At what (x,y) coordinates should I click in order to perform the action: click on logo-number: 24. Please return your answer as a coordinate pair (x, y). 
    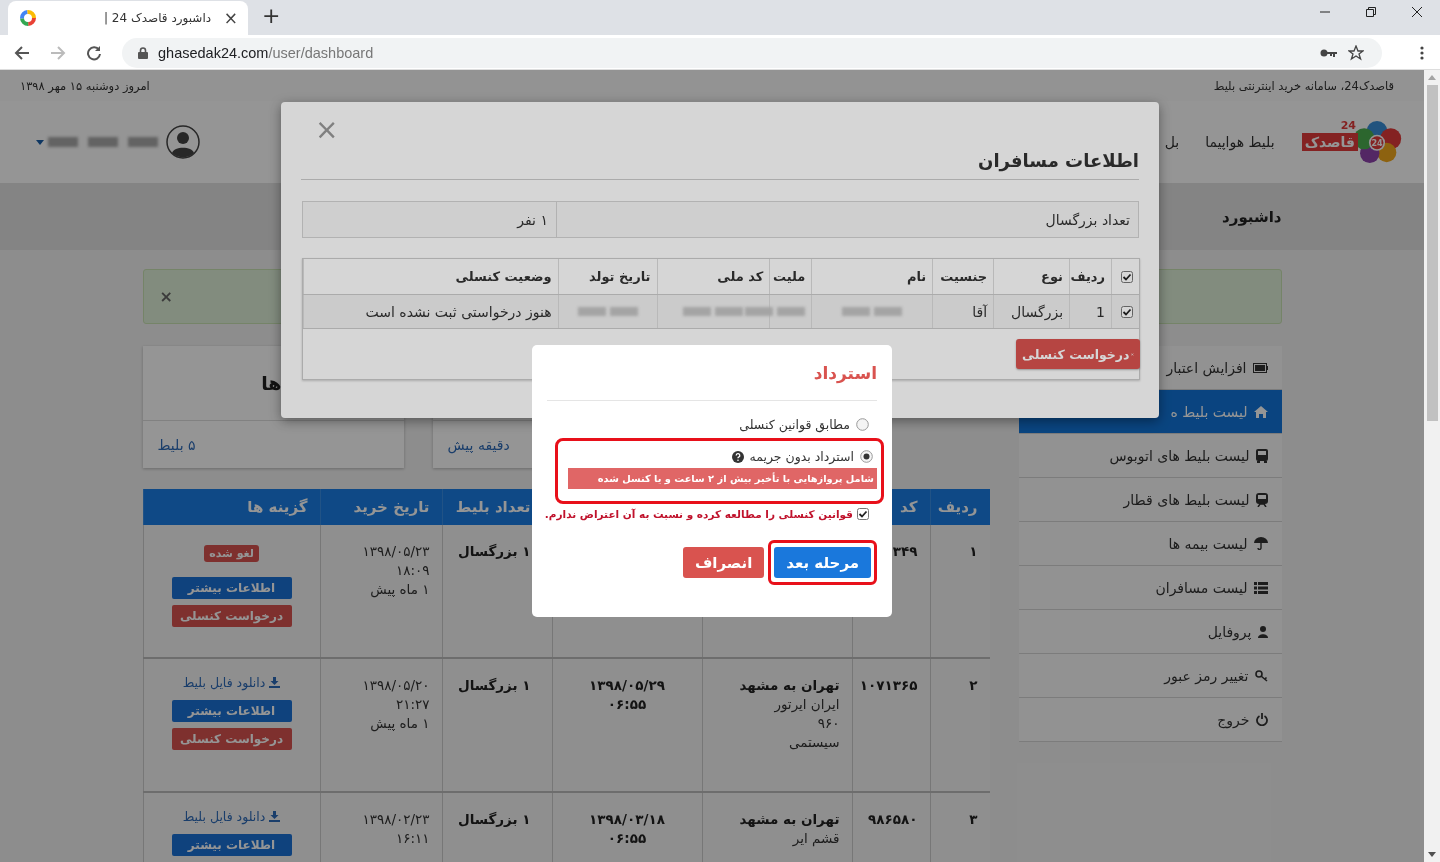
    Looking at the image, I should click on (1348, 125).